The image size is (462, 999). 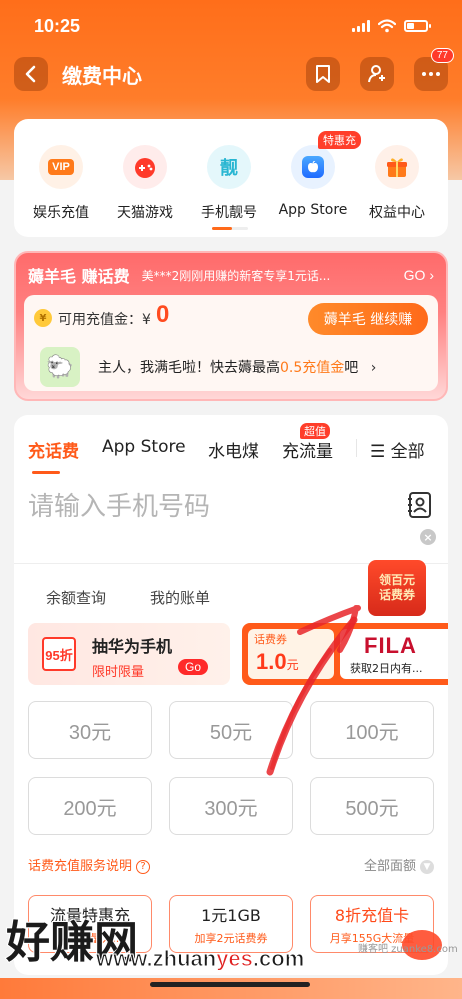 I want to click on amount-option: 50元, so click(x=231, y=730).